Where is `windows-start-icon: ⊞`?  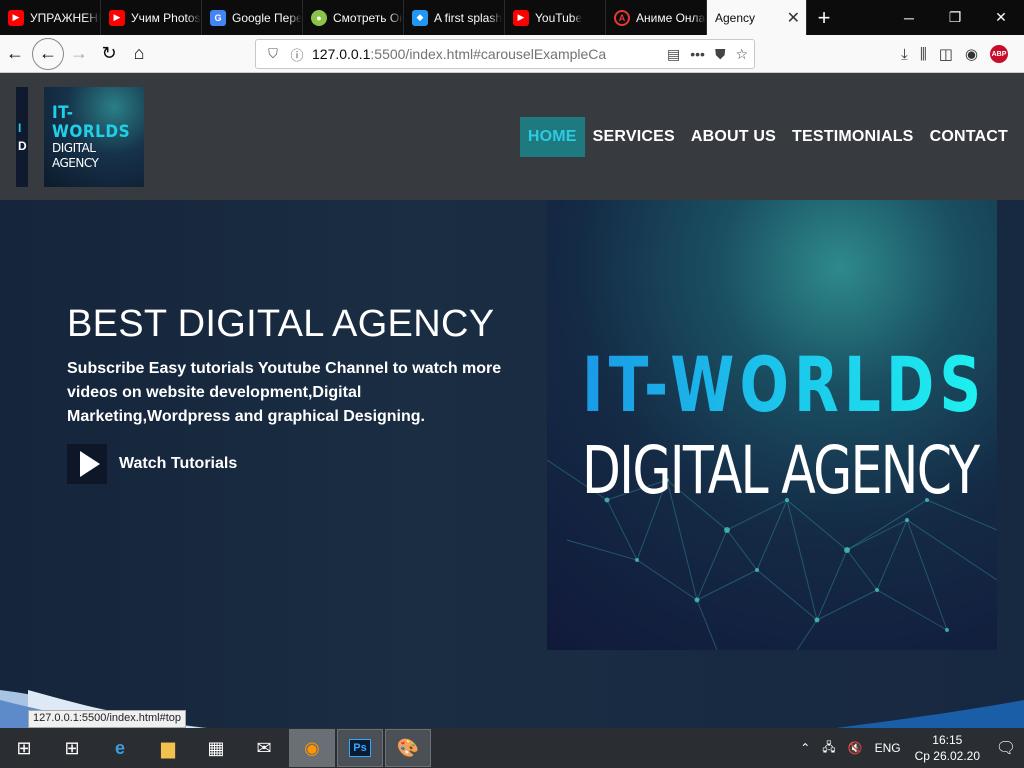
windows-start-icon: ⊞ is located at coordinates (24, 748).